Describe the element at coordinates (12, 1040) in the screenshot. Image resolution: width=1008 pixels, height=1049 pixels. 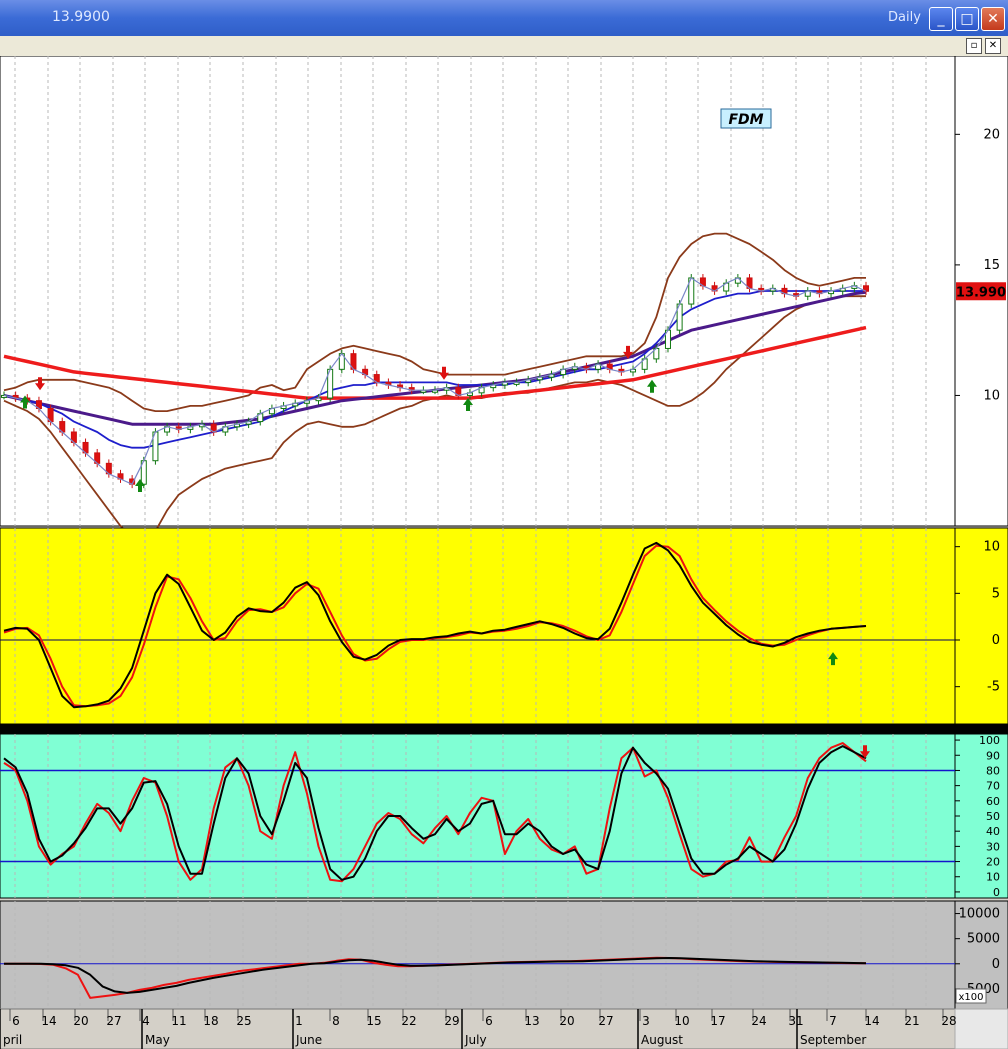
I see `x-axis-month-label: pril` at that location.